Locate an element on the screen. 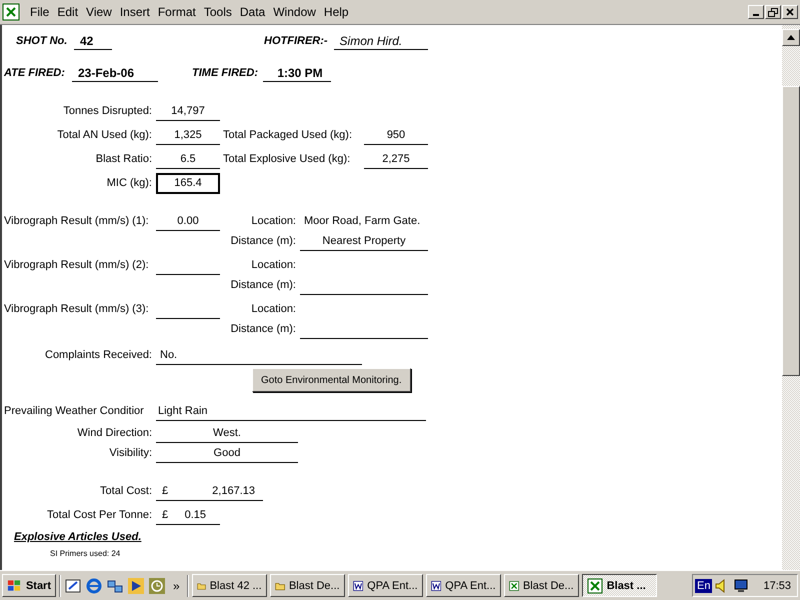 The image size is (800, 600). play-icon is located at coordinates (136, 585).